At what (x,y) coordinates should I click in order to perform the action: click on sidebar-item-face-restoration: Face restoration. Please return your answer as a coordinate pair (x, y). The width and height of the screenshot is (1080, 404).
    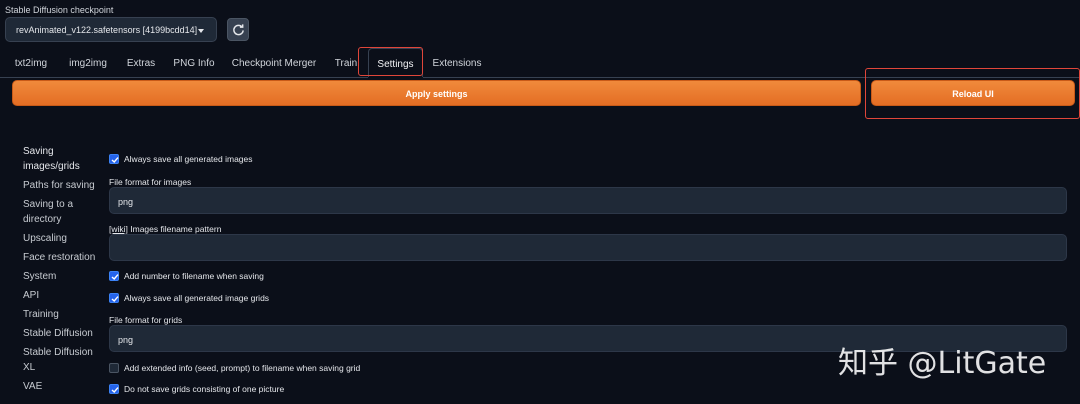
    Looking at the image, I should click on (63, 257).